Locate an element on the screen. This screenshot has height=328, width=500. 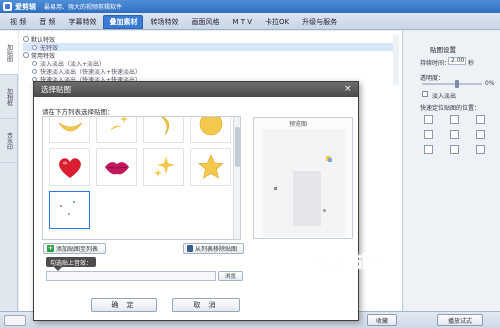
stars-icon is located at coordinates (164, 166).